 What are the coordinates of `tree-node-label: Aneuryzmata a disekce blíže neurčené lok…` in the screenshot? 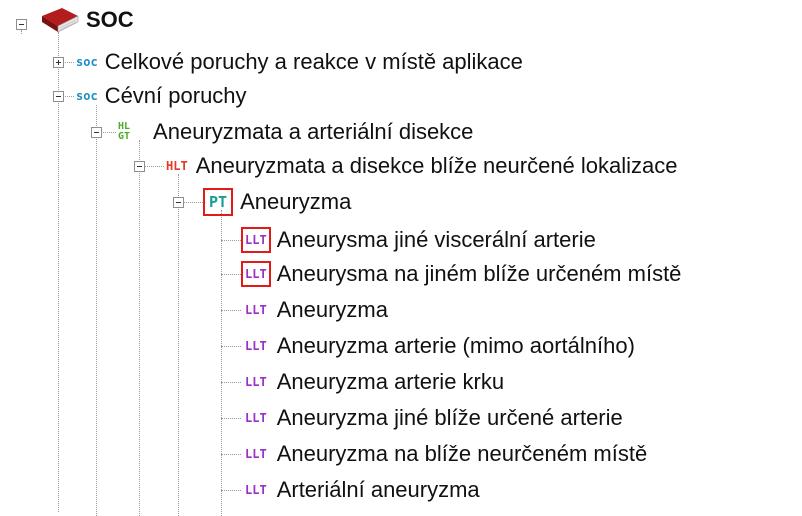 It's located at (436, 165).